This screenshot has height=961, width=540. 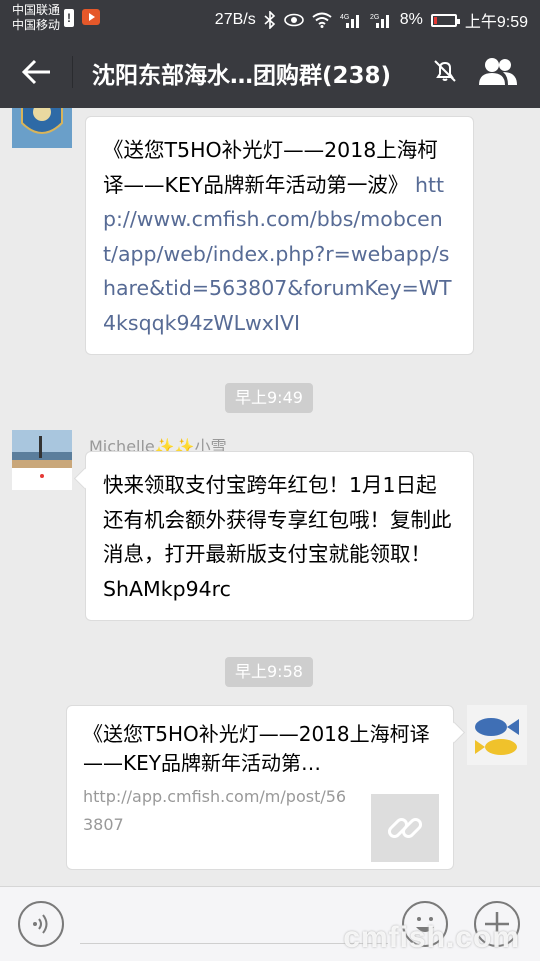 What do you see at coordinates (269, 672) in the screenshot?
I see `timestamp: 早上9:58` at bounding box center [269, 672].